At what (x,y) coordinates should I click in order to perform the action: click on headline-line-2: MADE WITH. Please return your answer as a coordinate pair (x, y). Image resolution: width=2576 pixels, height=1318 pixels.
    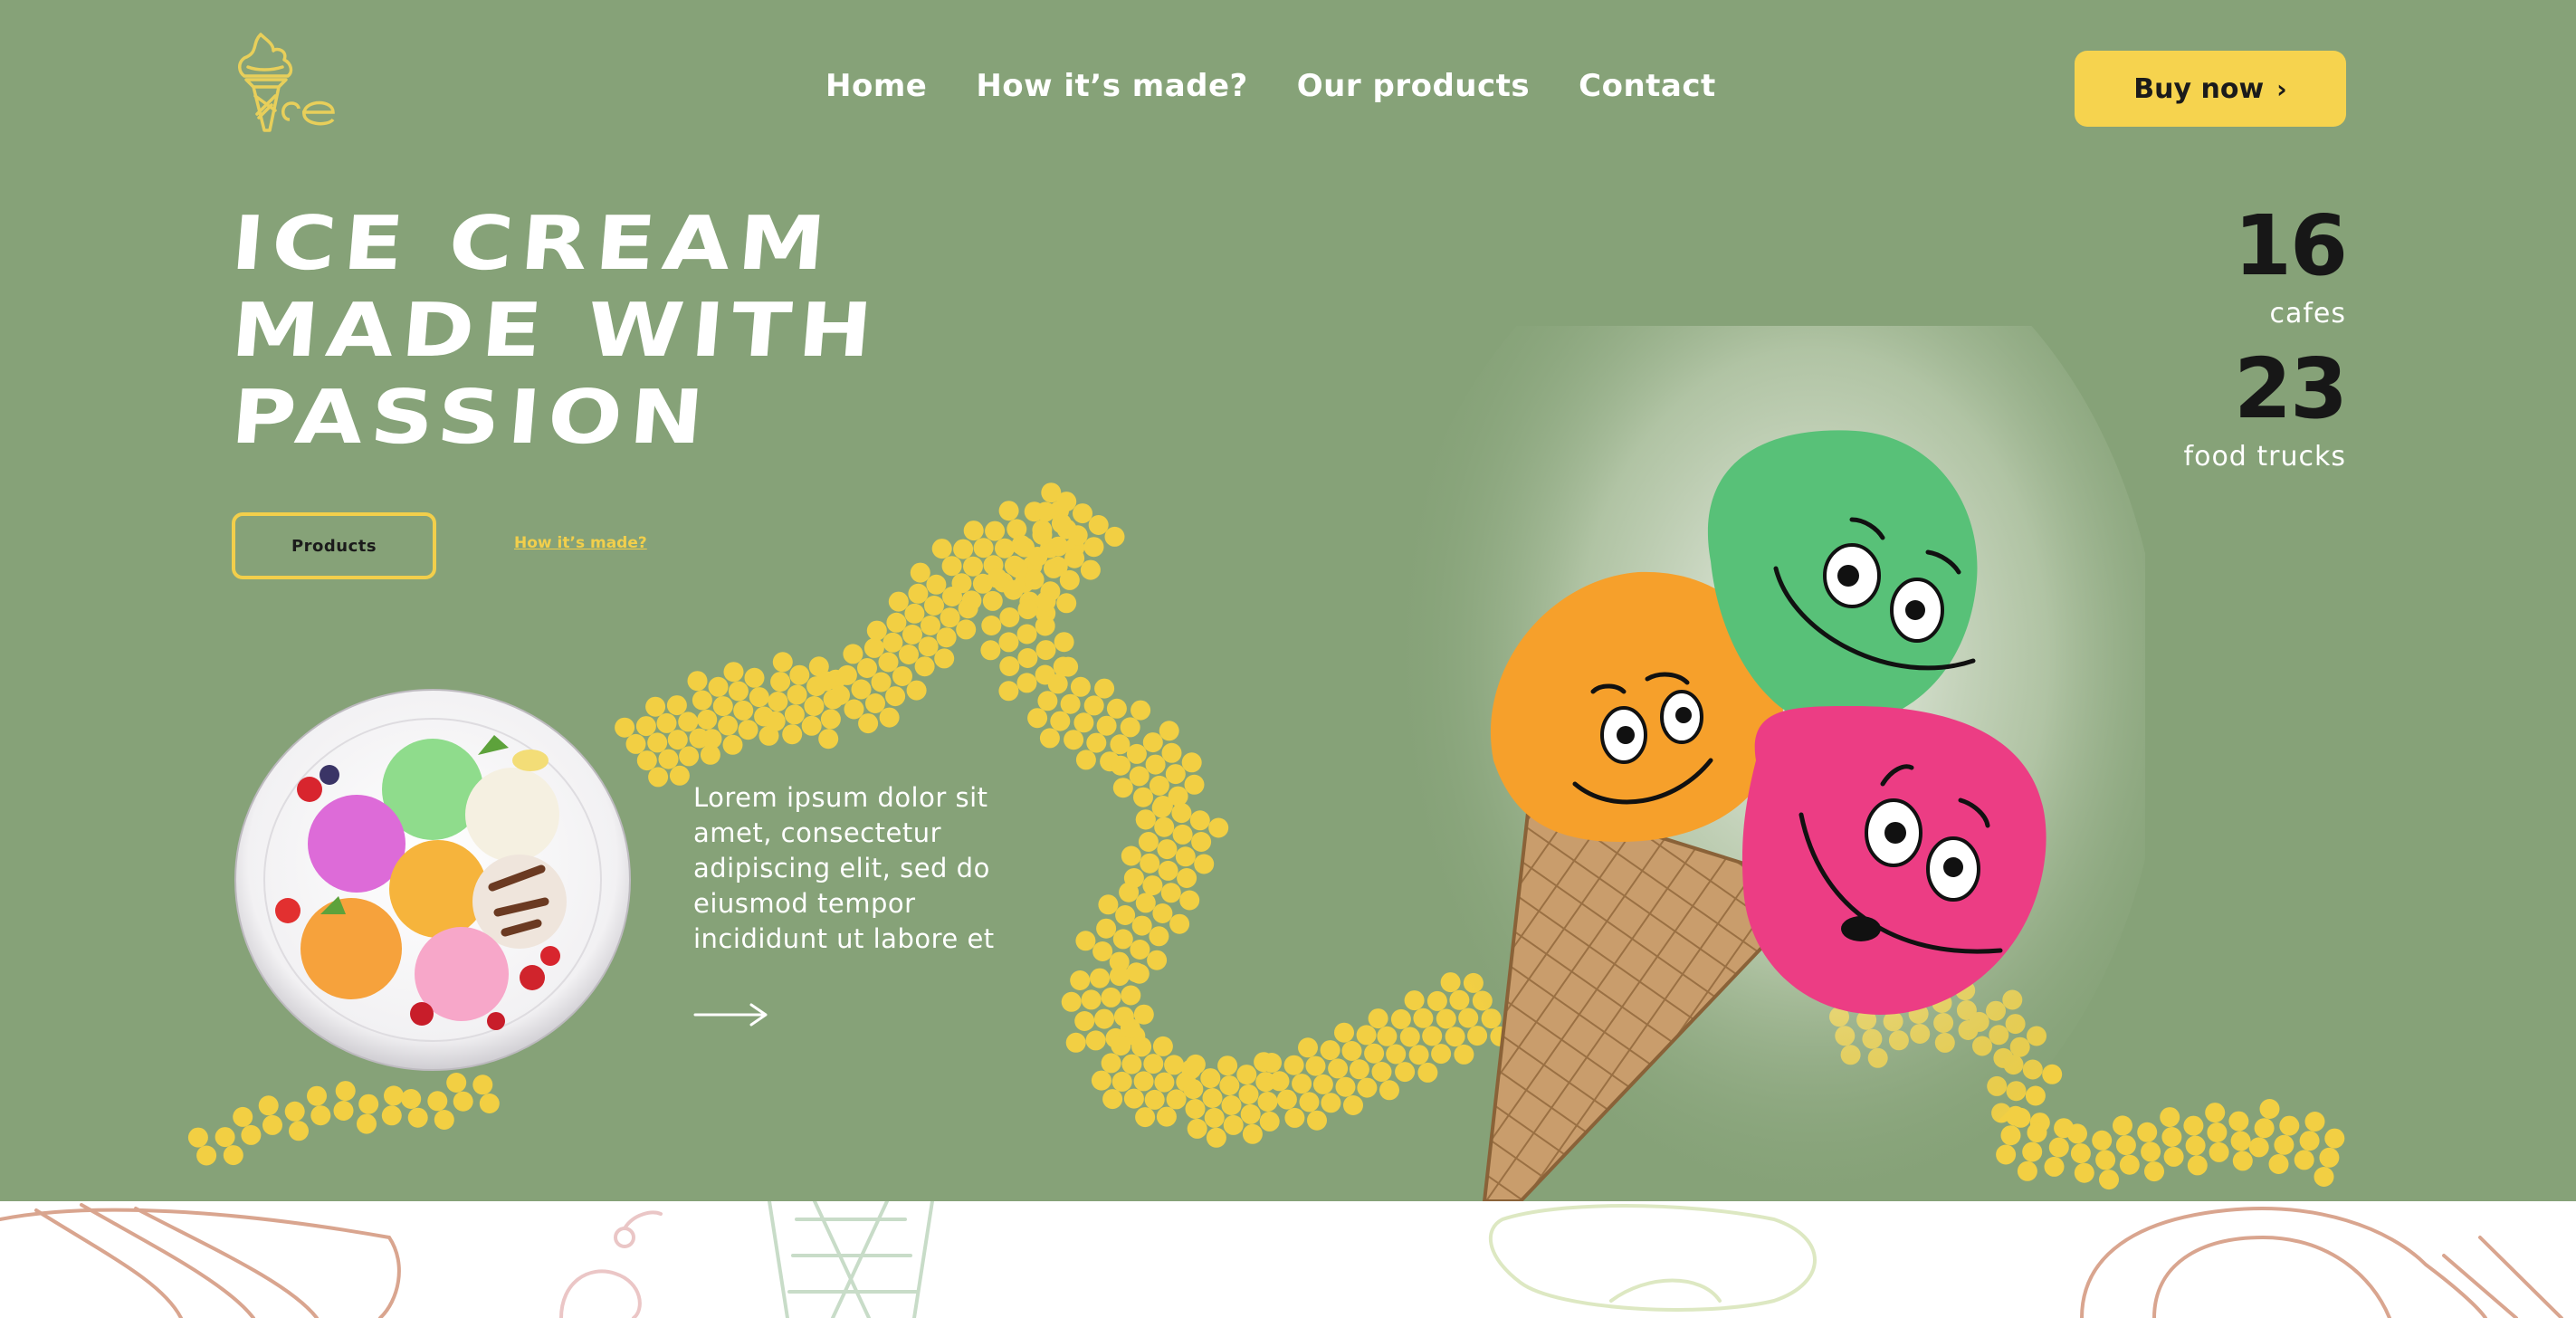
    Looking at the image, I should click on (555, 331).